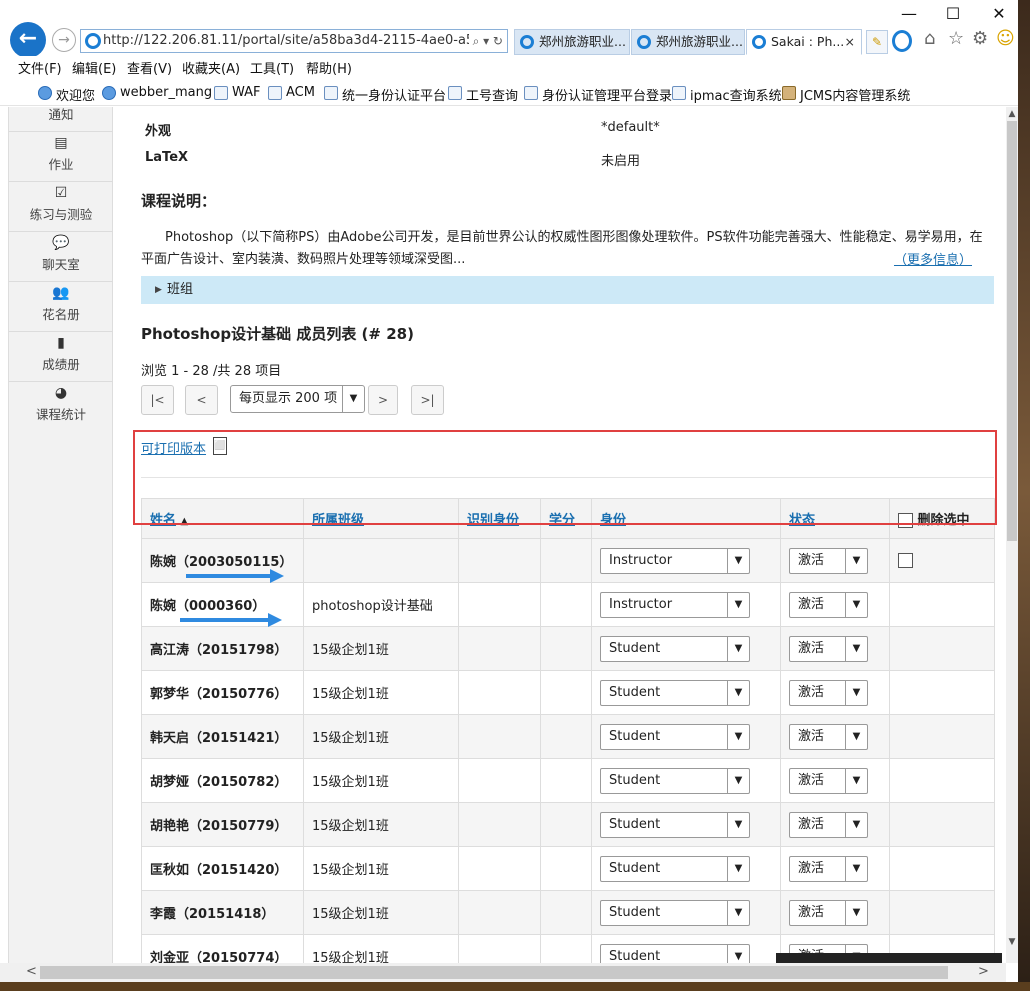  What do you see at coordinates (567, 290) in the screenshot?
I see `group-toggle: ▶ 班组` at bounding box center [567, 290].